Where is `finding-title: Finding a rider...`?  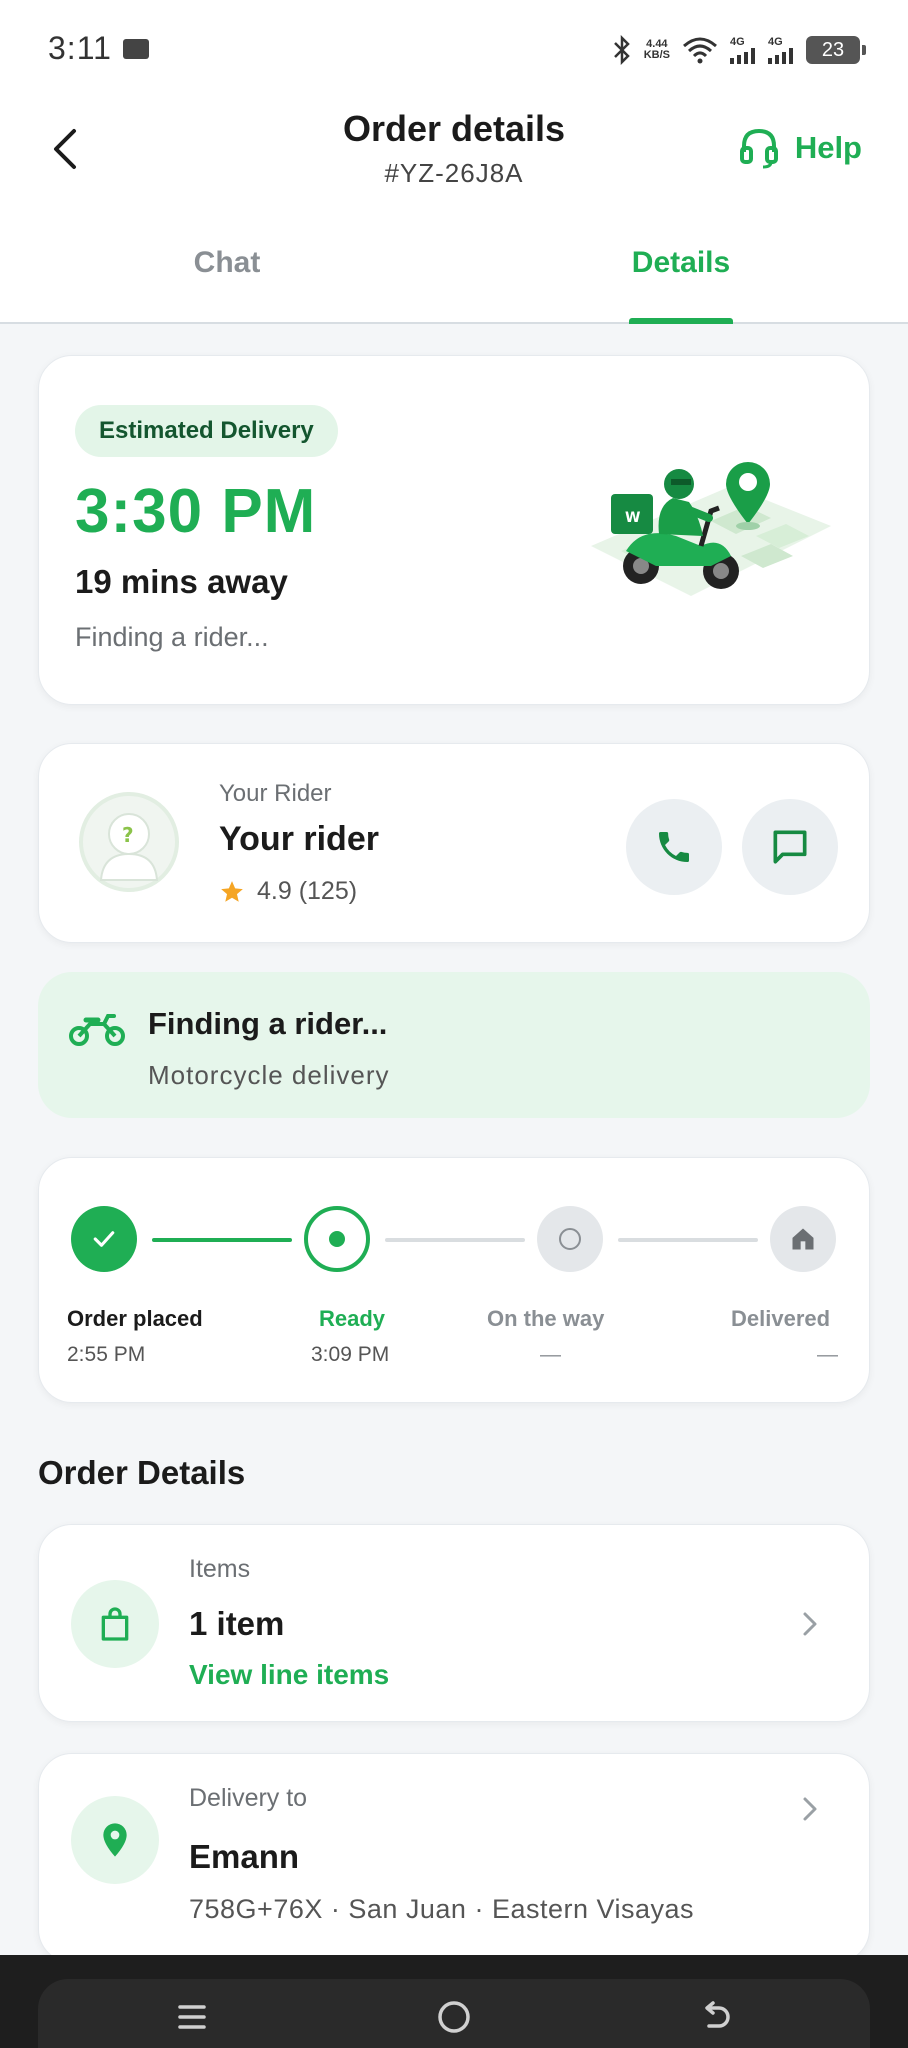 finding-title: Finding a rider... is located at coordinates (268, 1023).